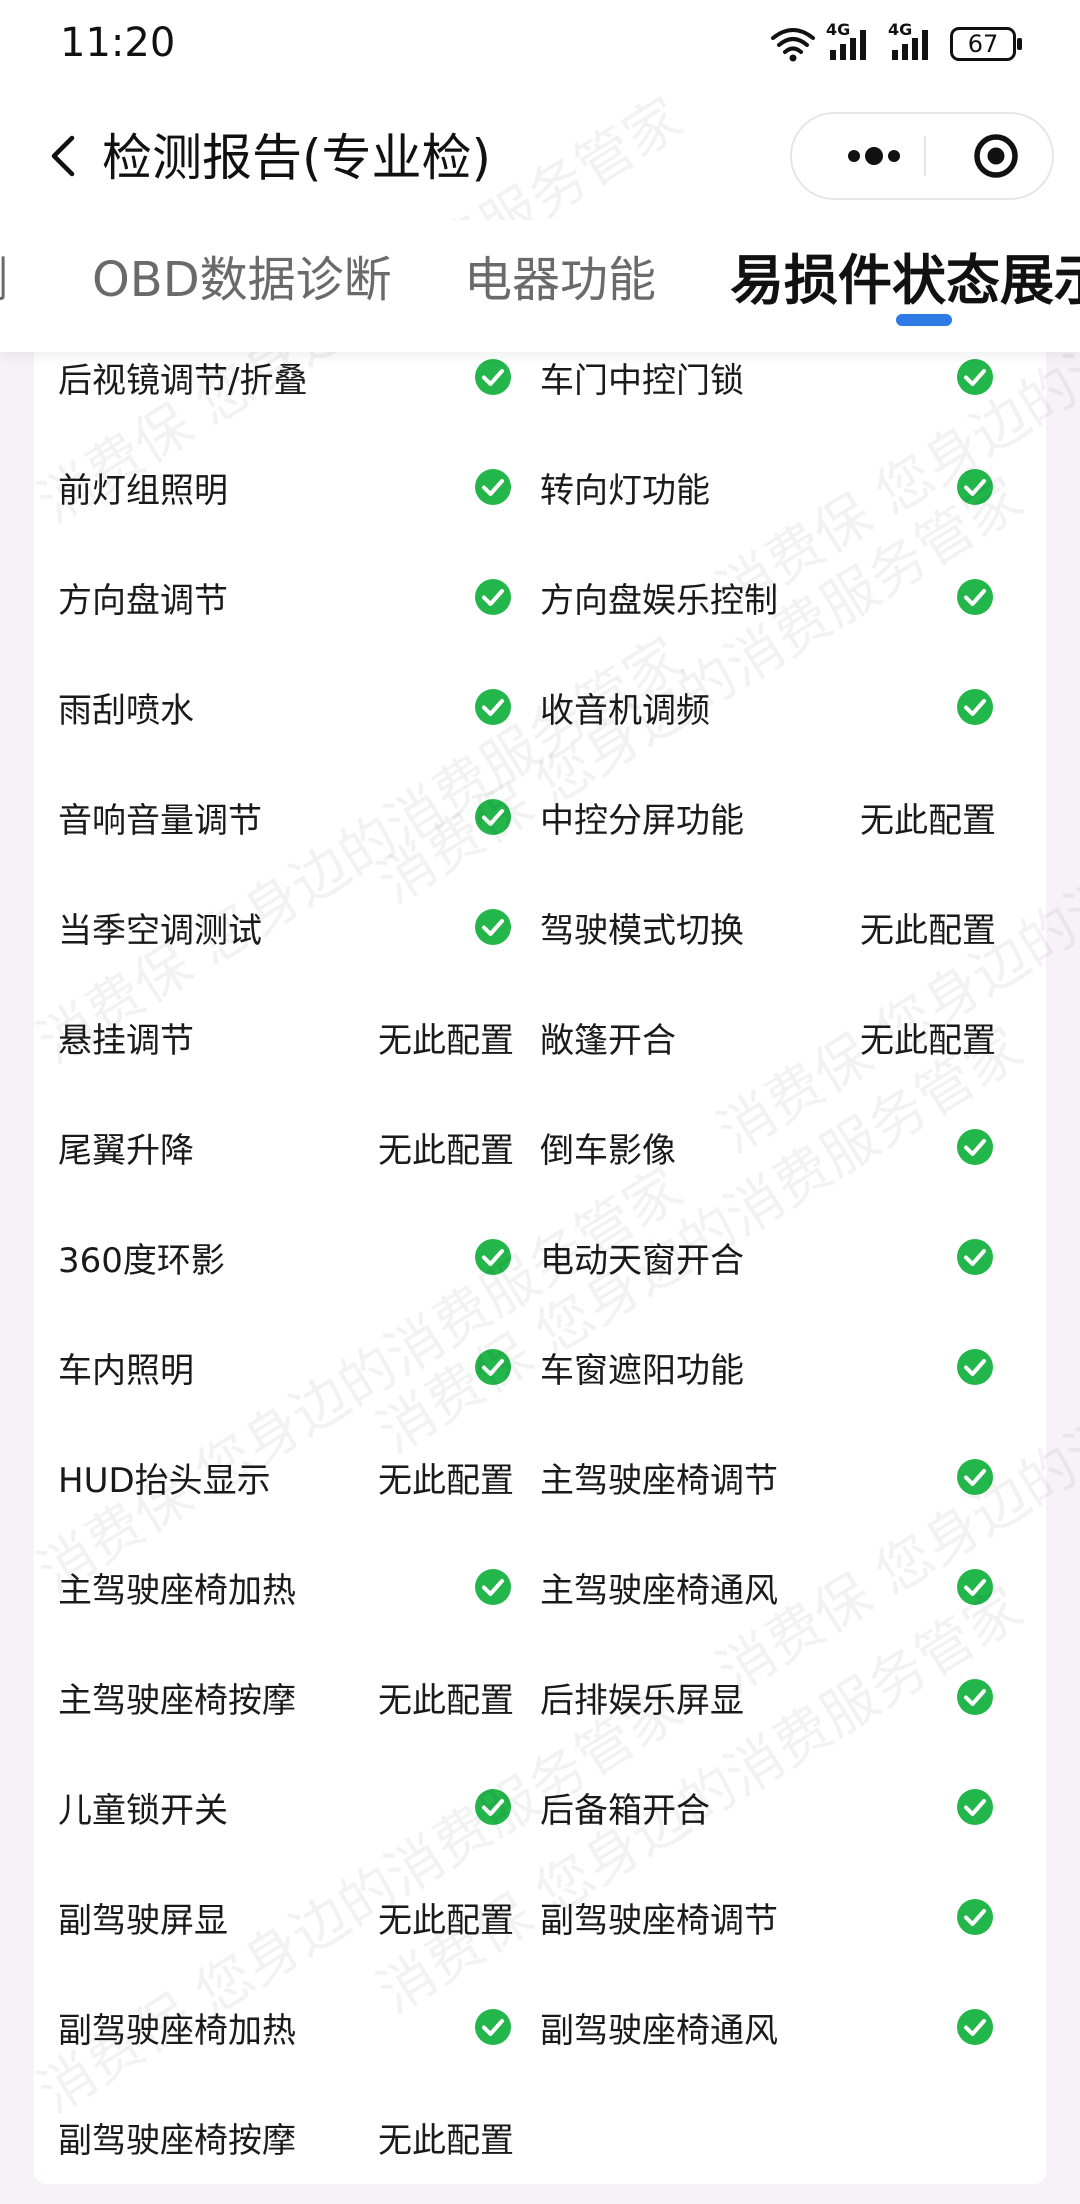  What do you see at coordinates (143, 1920) in the screenshot?
I see `check-item-label: 副驾驶屏显` at bounding box center [143, 1920].